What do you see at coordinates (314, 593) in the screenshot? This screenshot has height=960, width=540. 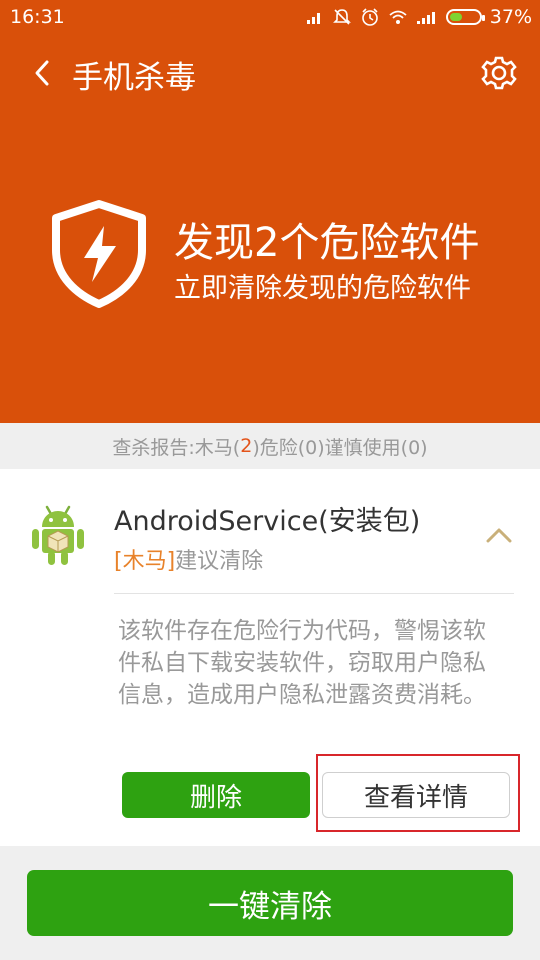 I see `divider` at bounding box center [314, 593].